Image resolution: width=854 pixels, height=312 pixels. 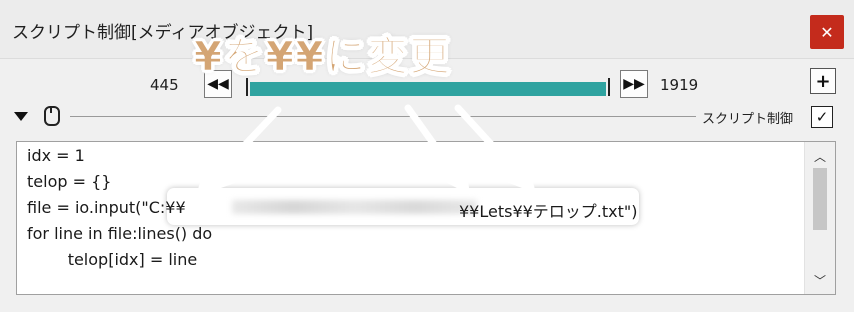 I want to click on annotation-caption: ¥を¥¥に変更, so click(x=323, y=57).